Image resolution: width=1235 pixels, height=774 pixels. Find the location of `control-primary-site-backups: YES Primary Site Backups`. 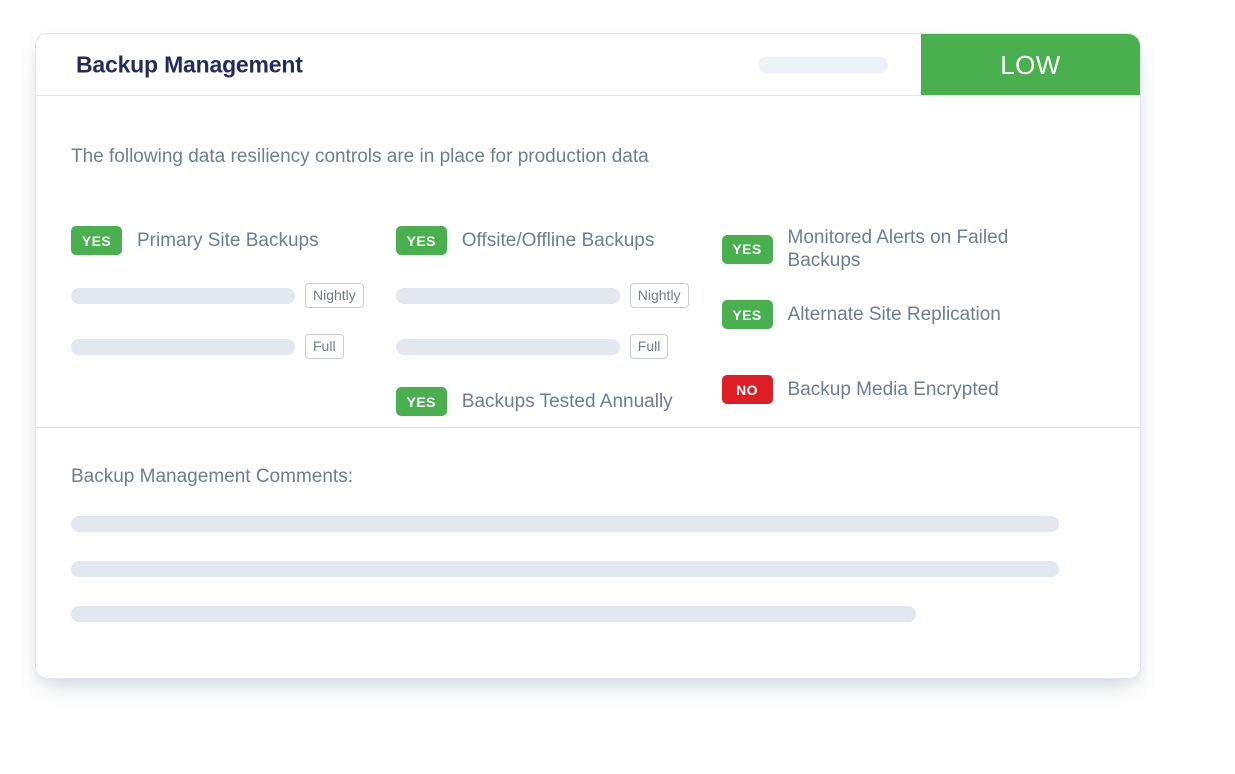

control-primary-site-backups: YES Primary Site Backups is located at coordinates (233, 240).